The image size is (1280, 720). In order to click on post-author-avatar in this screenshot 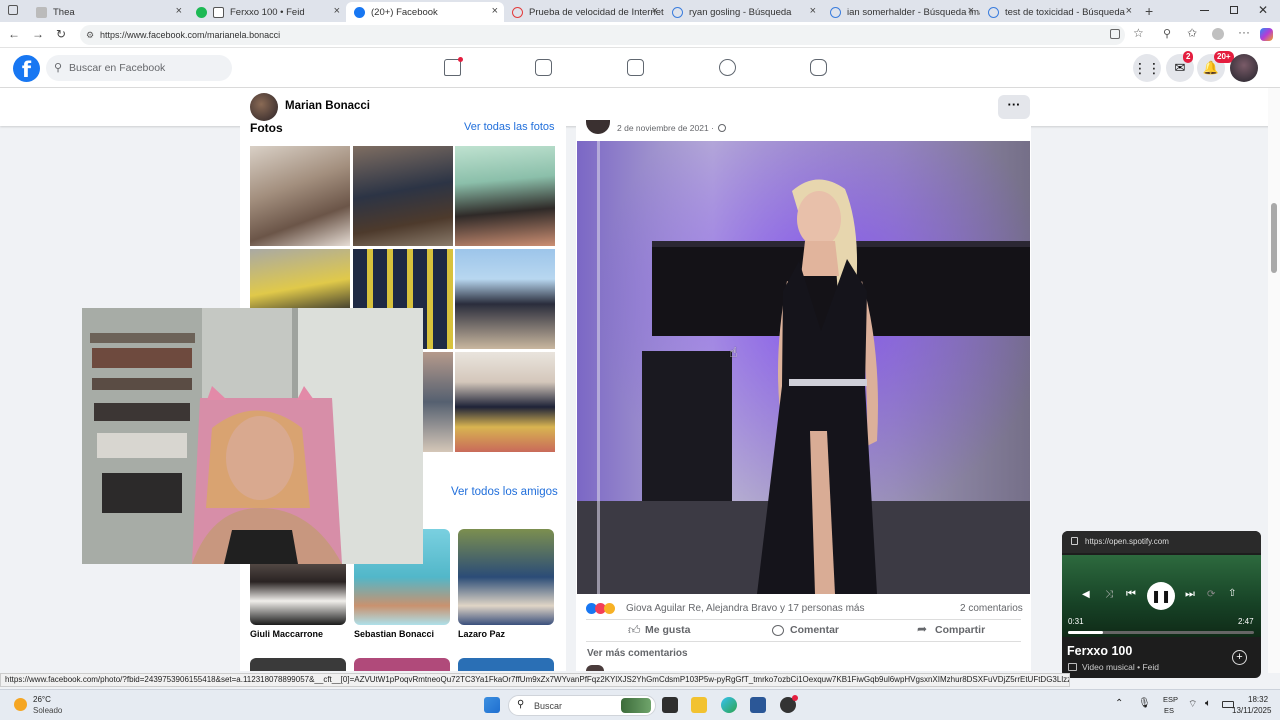, I will do `click(598, 127)`.